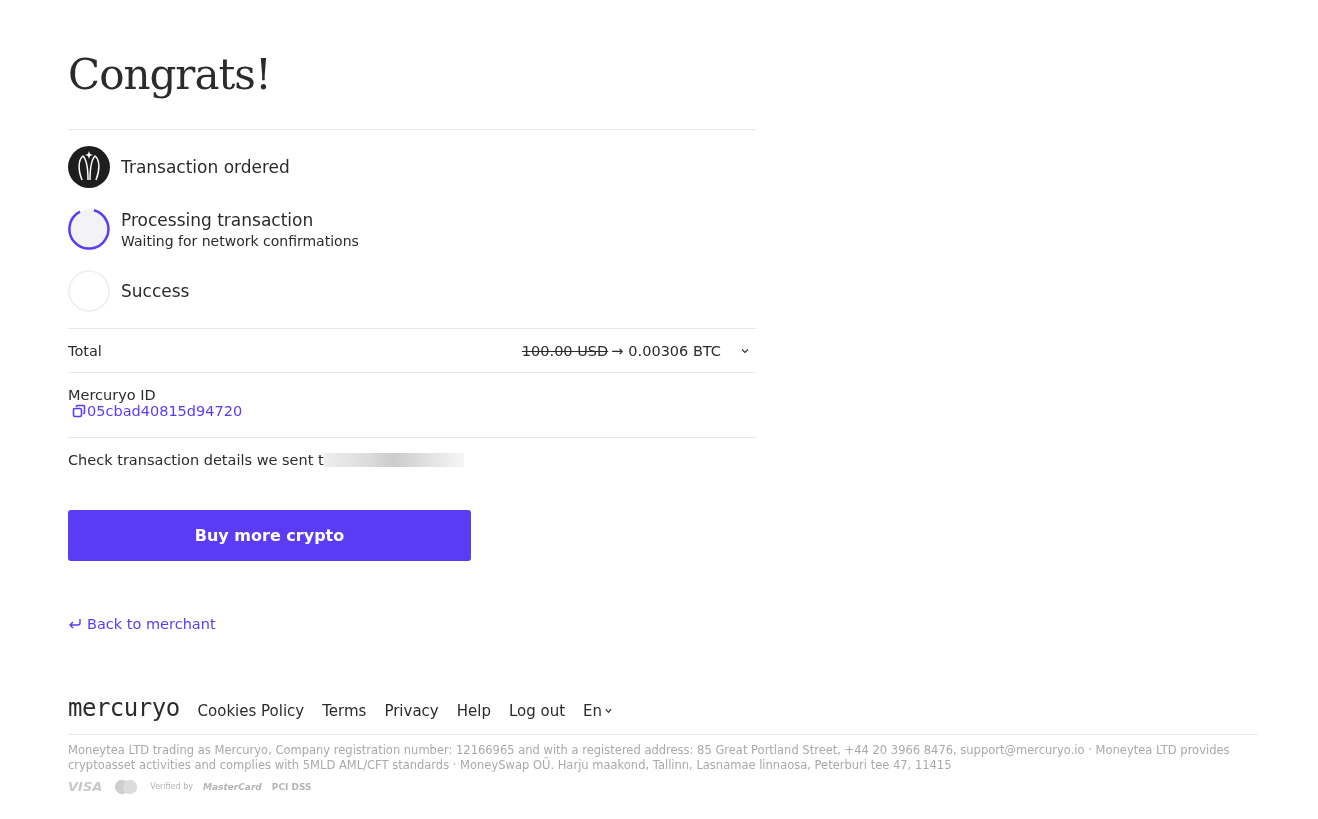 The width and height of the screenshot is (1318, 819). Describe the element at coordinates (124, 708) in the screenshot. I see `mercuryo-wordmark: mercuryo` at that location.